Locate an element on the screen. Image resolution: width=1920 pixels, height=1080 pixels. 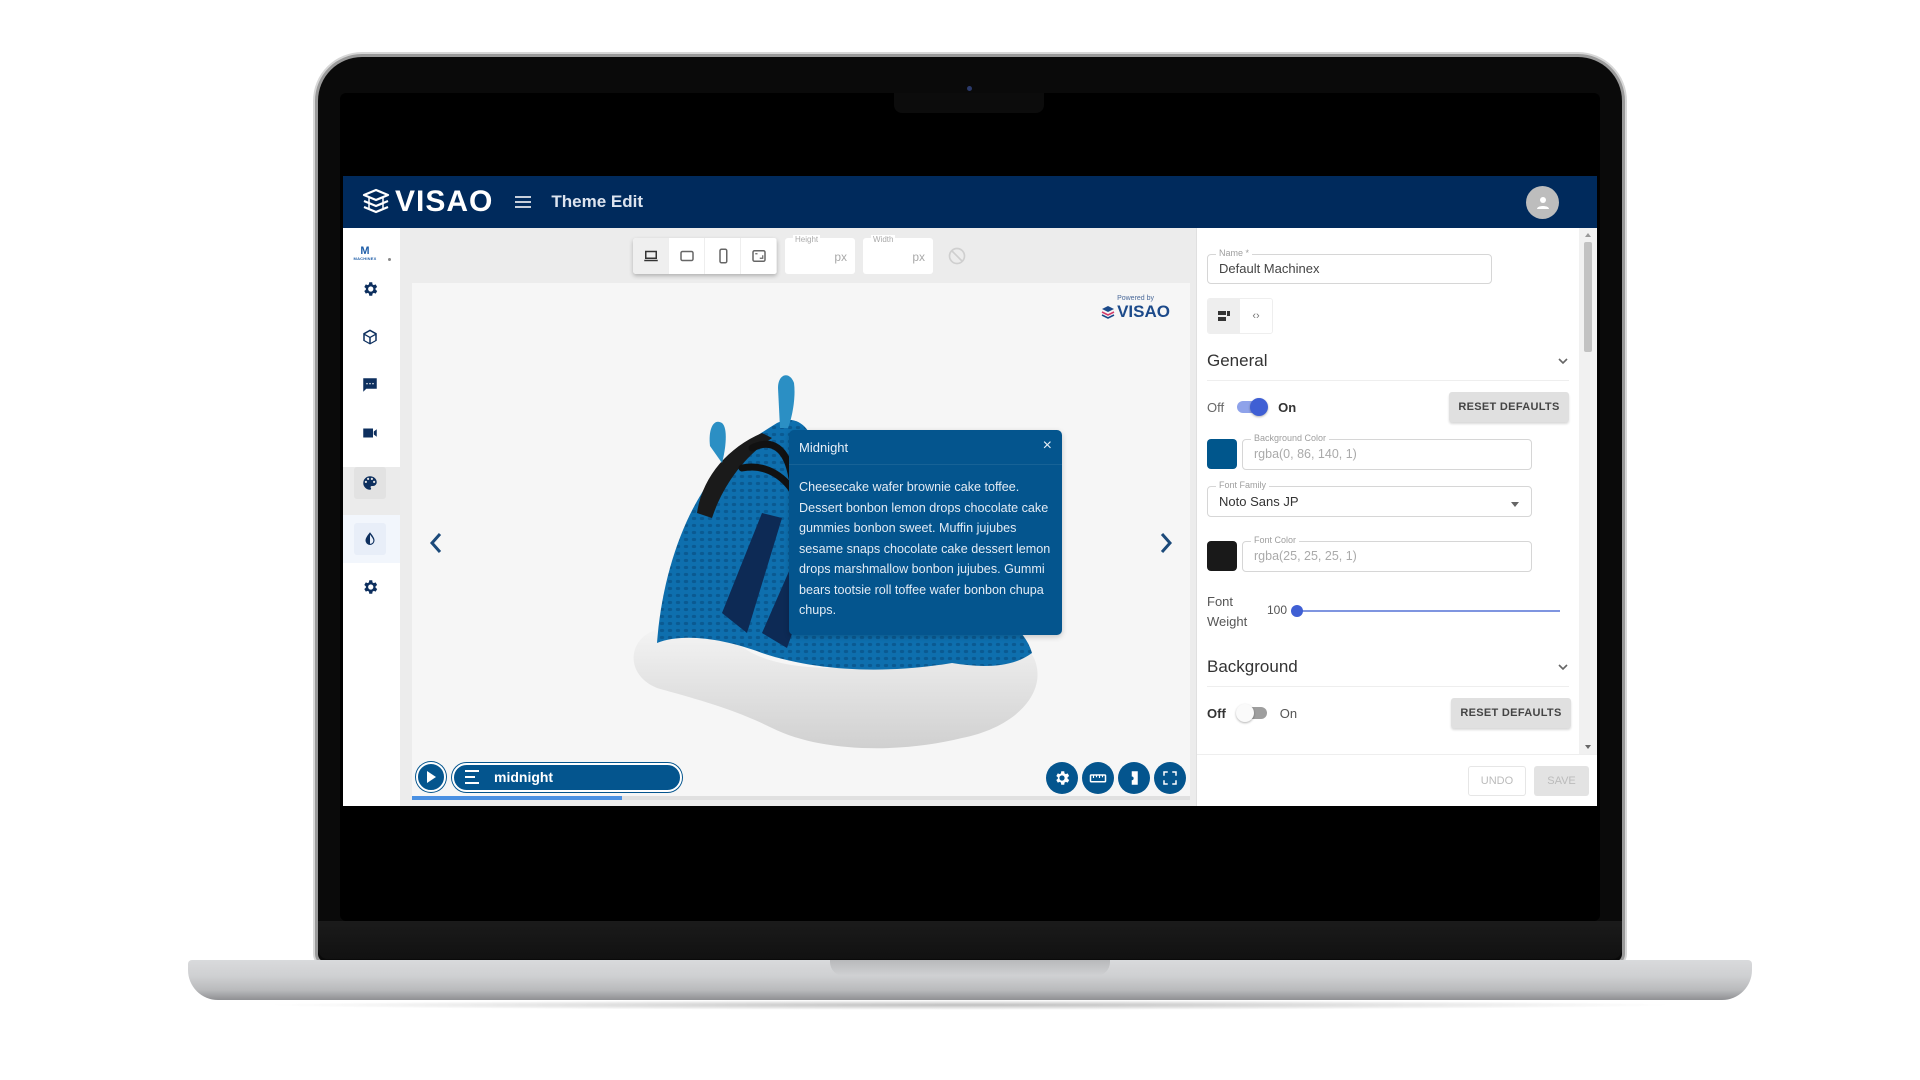
background-off-label: Off is located at coordinates (1216, 713).